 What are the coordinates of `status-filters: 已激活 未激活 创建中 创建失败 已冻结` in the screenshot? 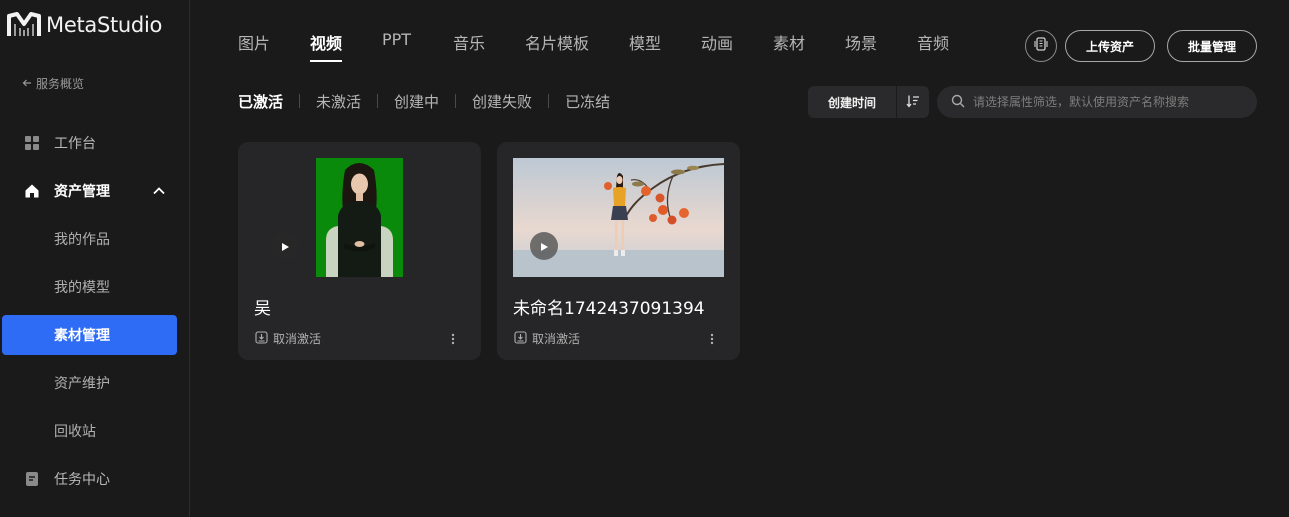 It's located at (424, 101).